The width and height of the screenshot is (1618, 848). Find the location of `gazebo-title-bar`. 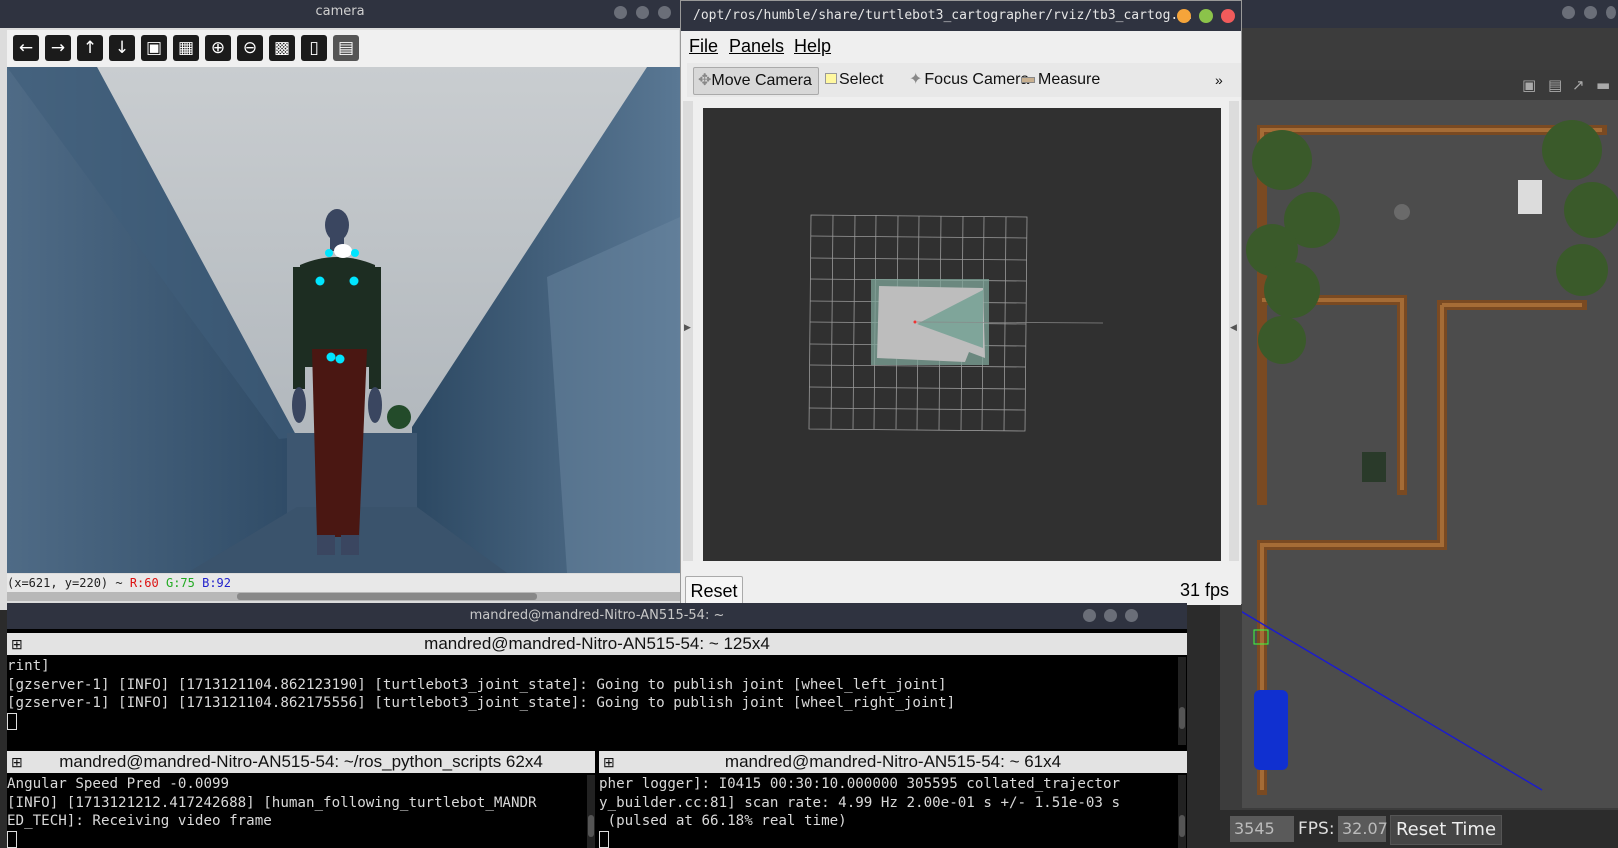

gazebo-title-bar is located at coordinates (1419, 14).